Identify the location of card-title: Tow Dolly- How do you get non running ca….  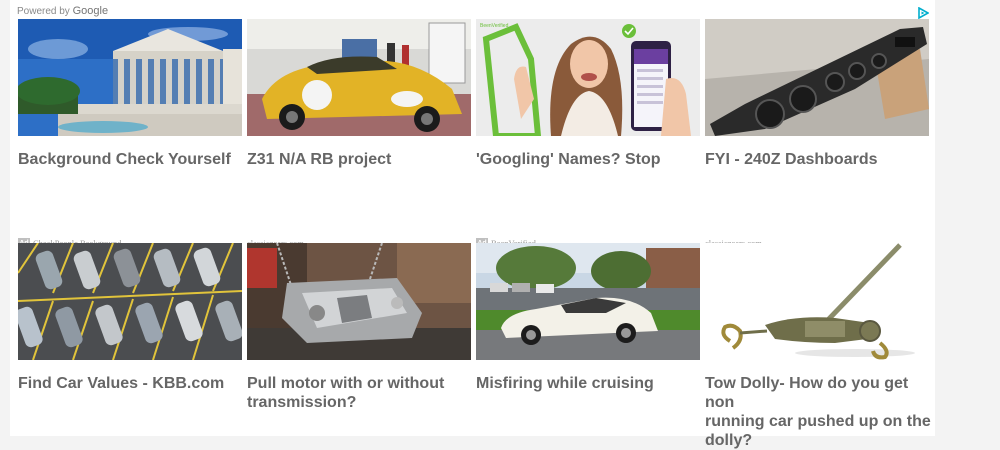
(819, 412).